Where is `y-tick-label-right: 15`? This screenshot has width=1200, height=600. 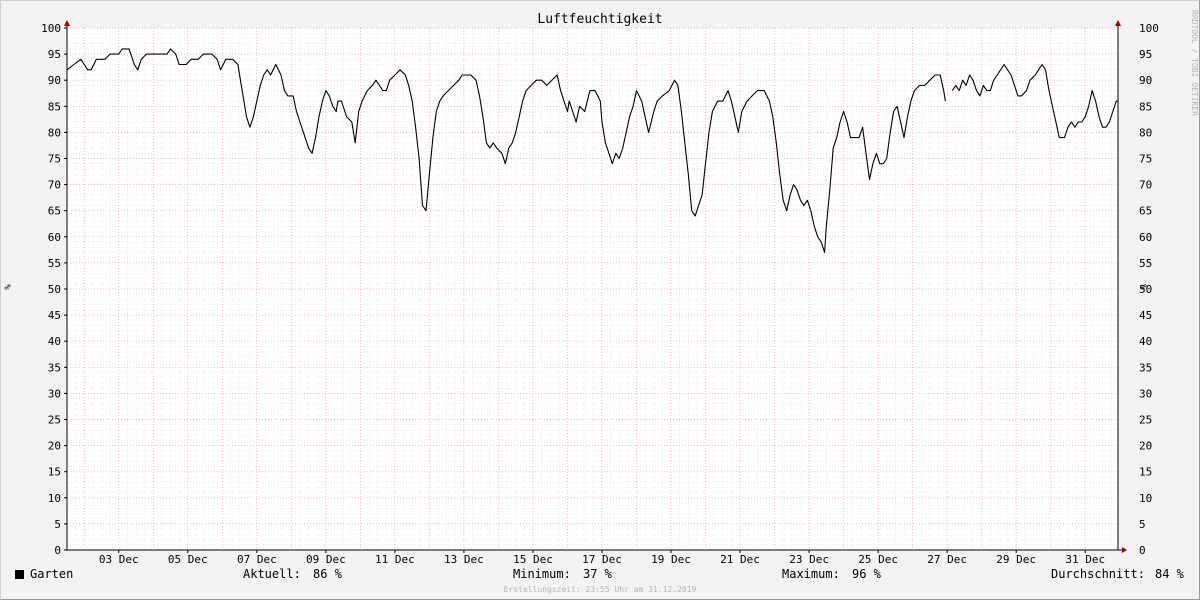 y-tick-label-right: 15 is located at coordinates (1145, 472).